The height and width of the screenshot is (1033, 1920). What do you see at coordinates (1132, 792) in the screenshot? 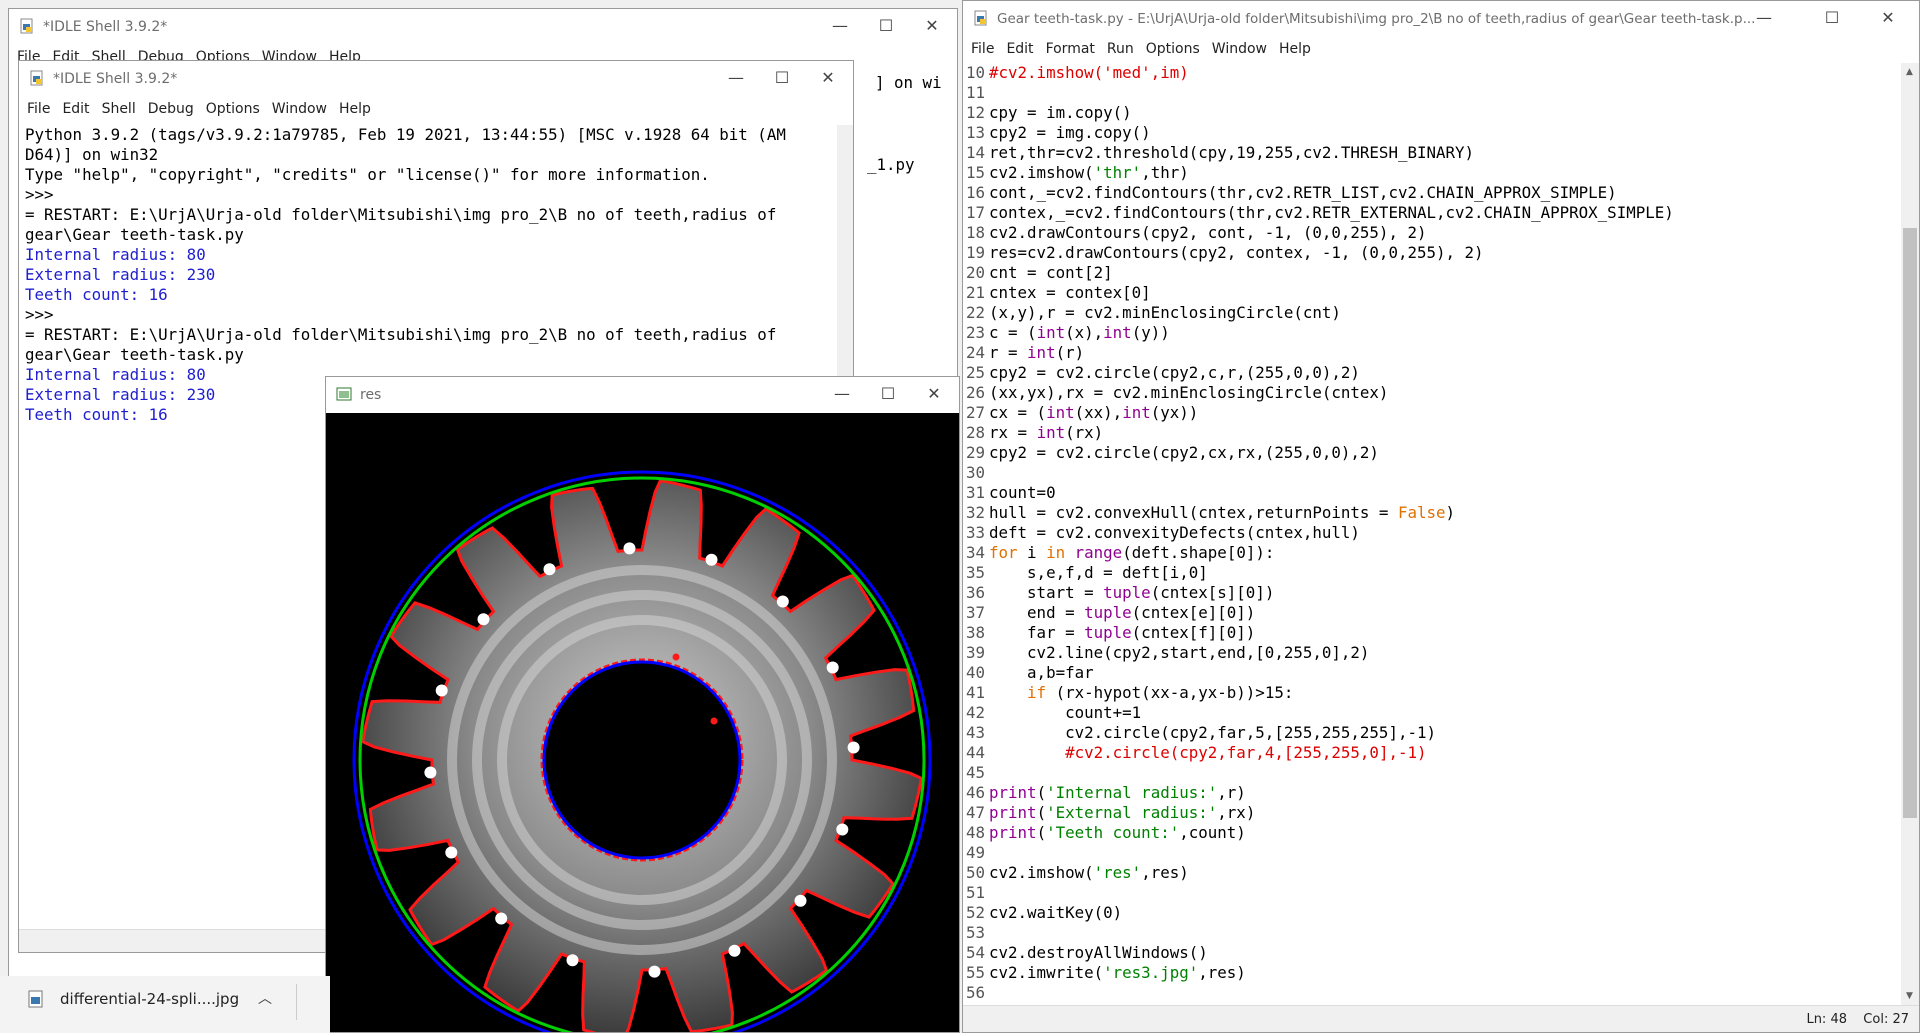
I see `code-token: 'Internal radius:'` at bounding box center [1132, 792].